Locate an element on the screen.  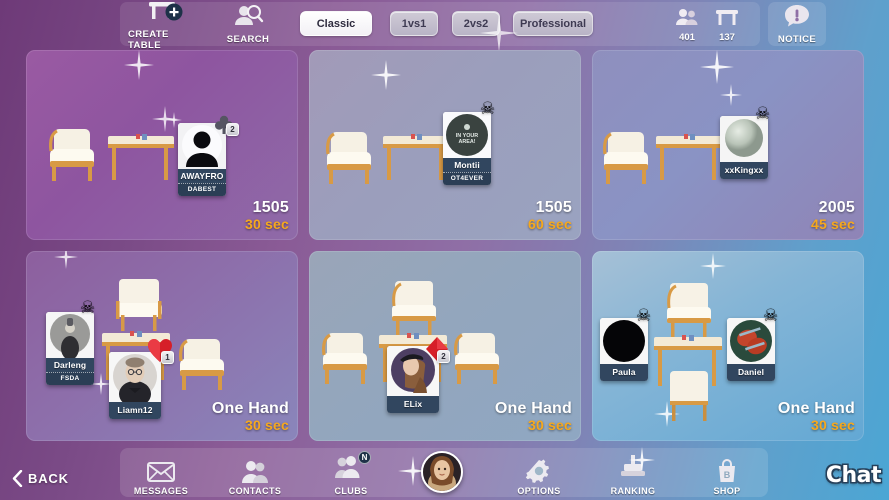
search-button: SEARCH is located at coordinates (248, 24).